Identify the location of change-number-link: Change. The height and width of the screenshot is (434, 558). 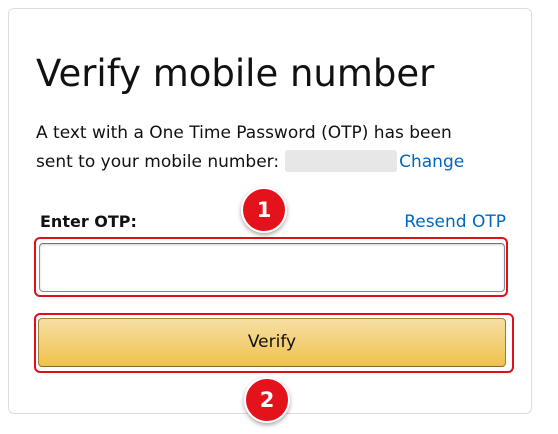
(431, 162).